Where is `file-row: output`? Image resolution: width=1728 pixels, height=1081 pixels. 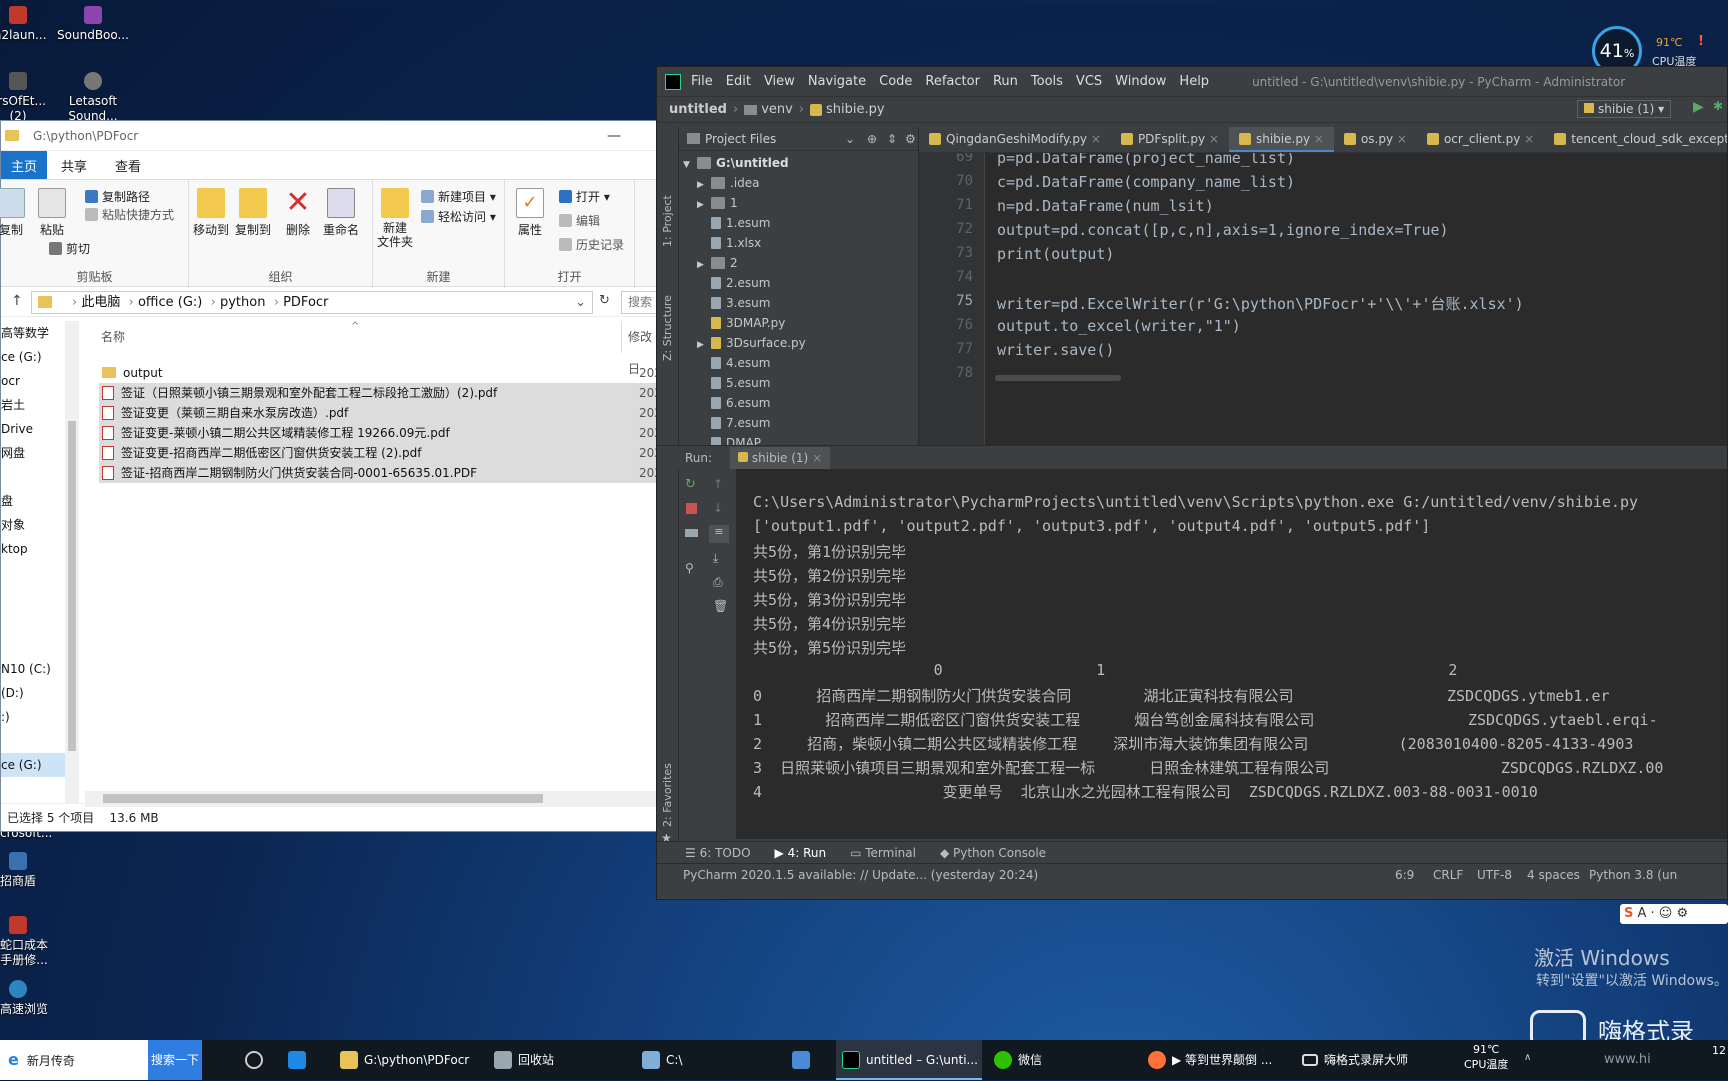 file-row: output is located at coordinates (379, 373).